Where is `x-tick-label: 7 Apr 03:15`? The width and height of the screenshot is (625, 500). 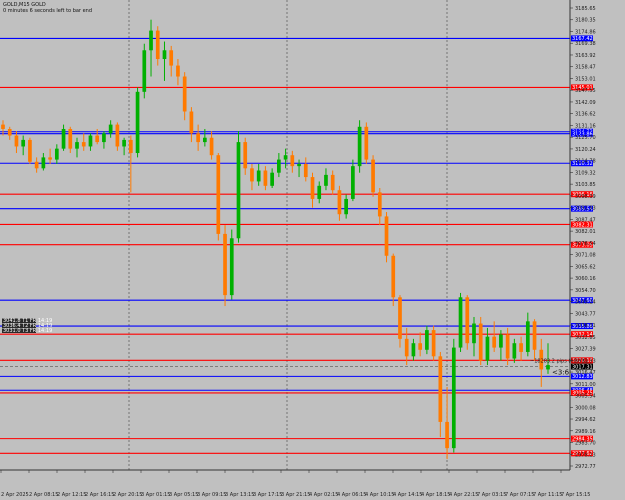
x-tick-label: 7 Apr 03:15 is located at coordinates (491, 495).